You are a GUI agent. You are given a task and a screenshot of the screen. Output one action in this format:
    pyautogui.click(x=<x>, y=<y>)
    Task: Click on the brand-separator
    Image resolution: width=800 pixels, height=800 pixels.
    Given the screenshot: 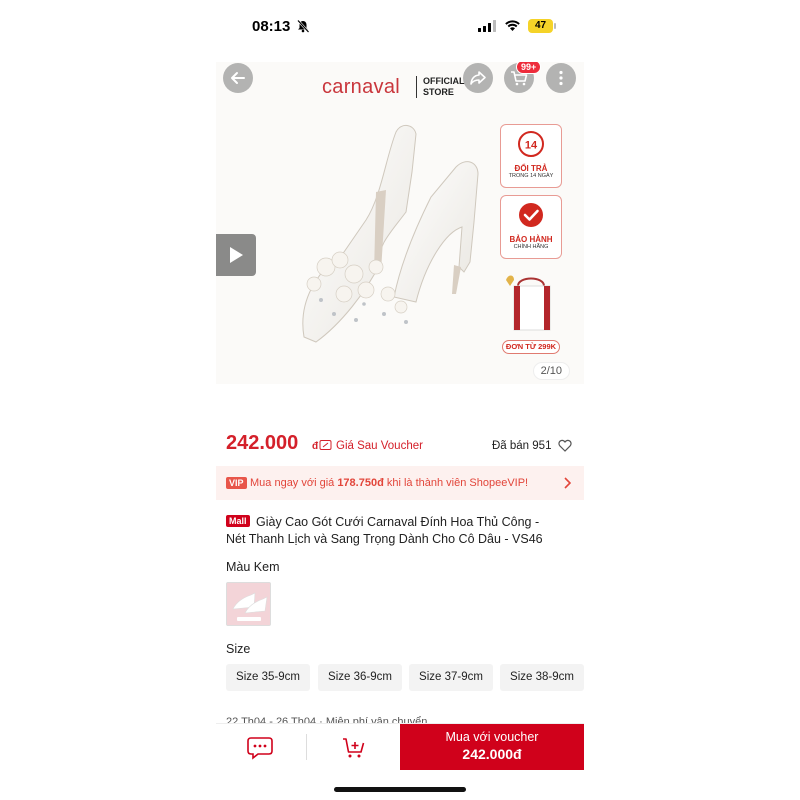 What is the action you would take?
    pyautogui.click(x=416, y=87)
    